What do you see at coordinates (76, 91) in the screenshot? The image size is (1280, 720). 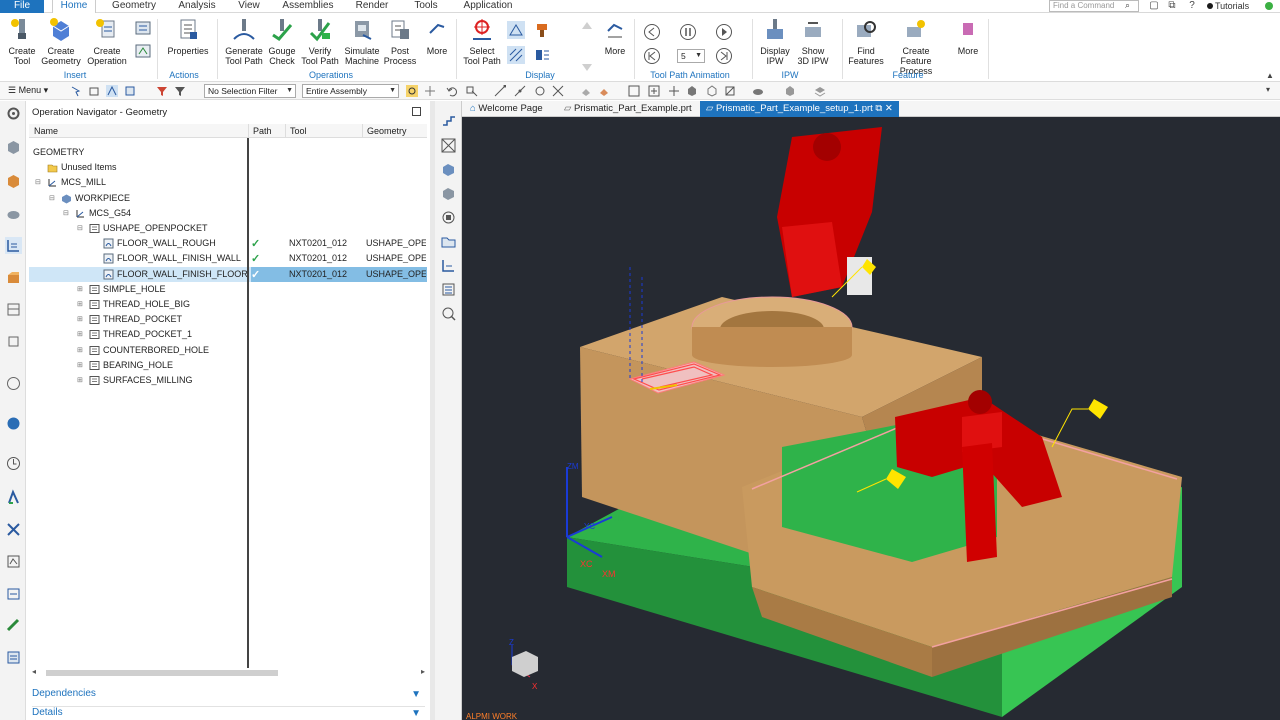 I see `select-icon` at bounding box center [76, 91].